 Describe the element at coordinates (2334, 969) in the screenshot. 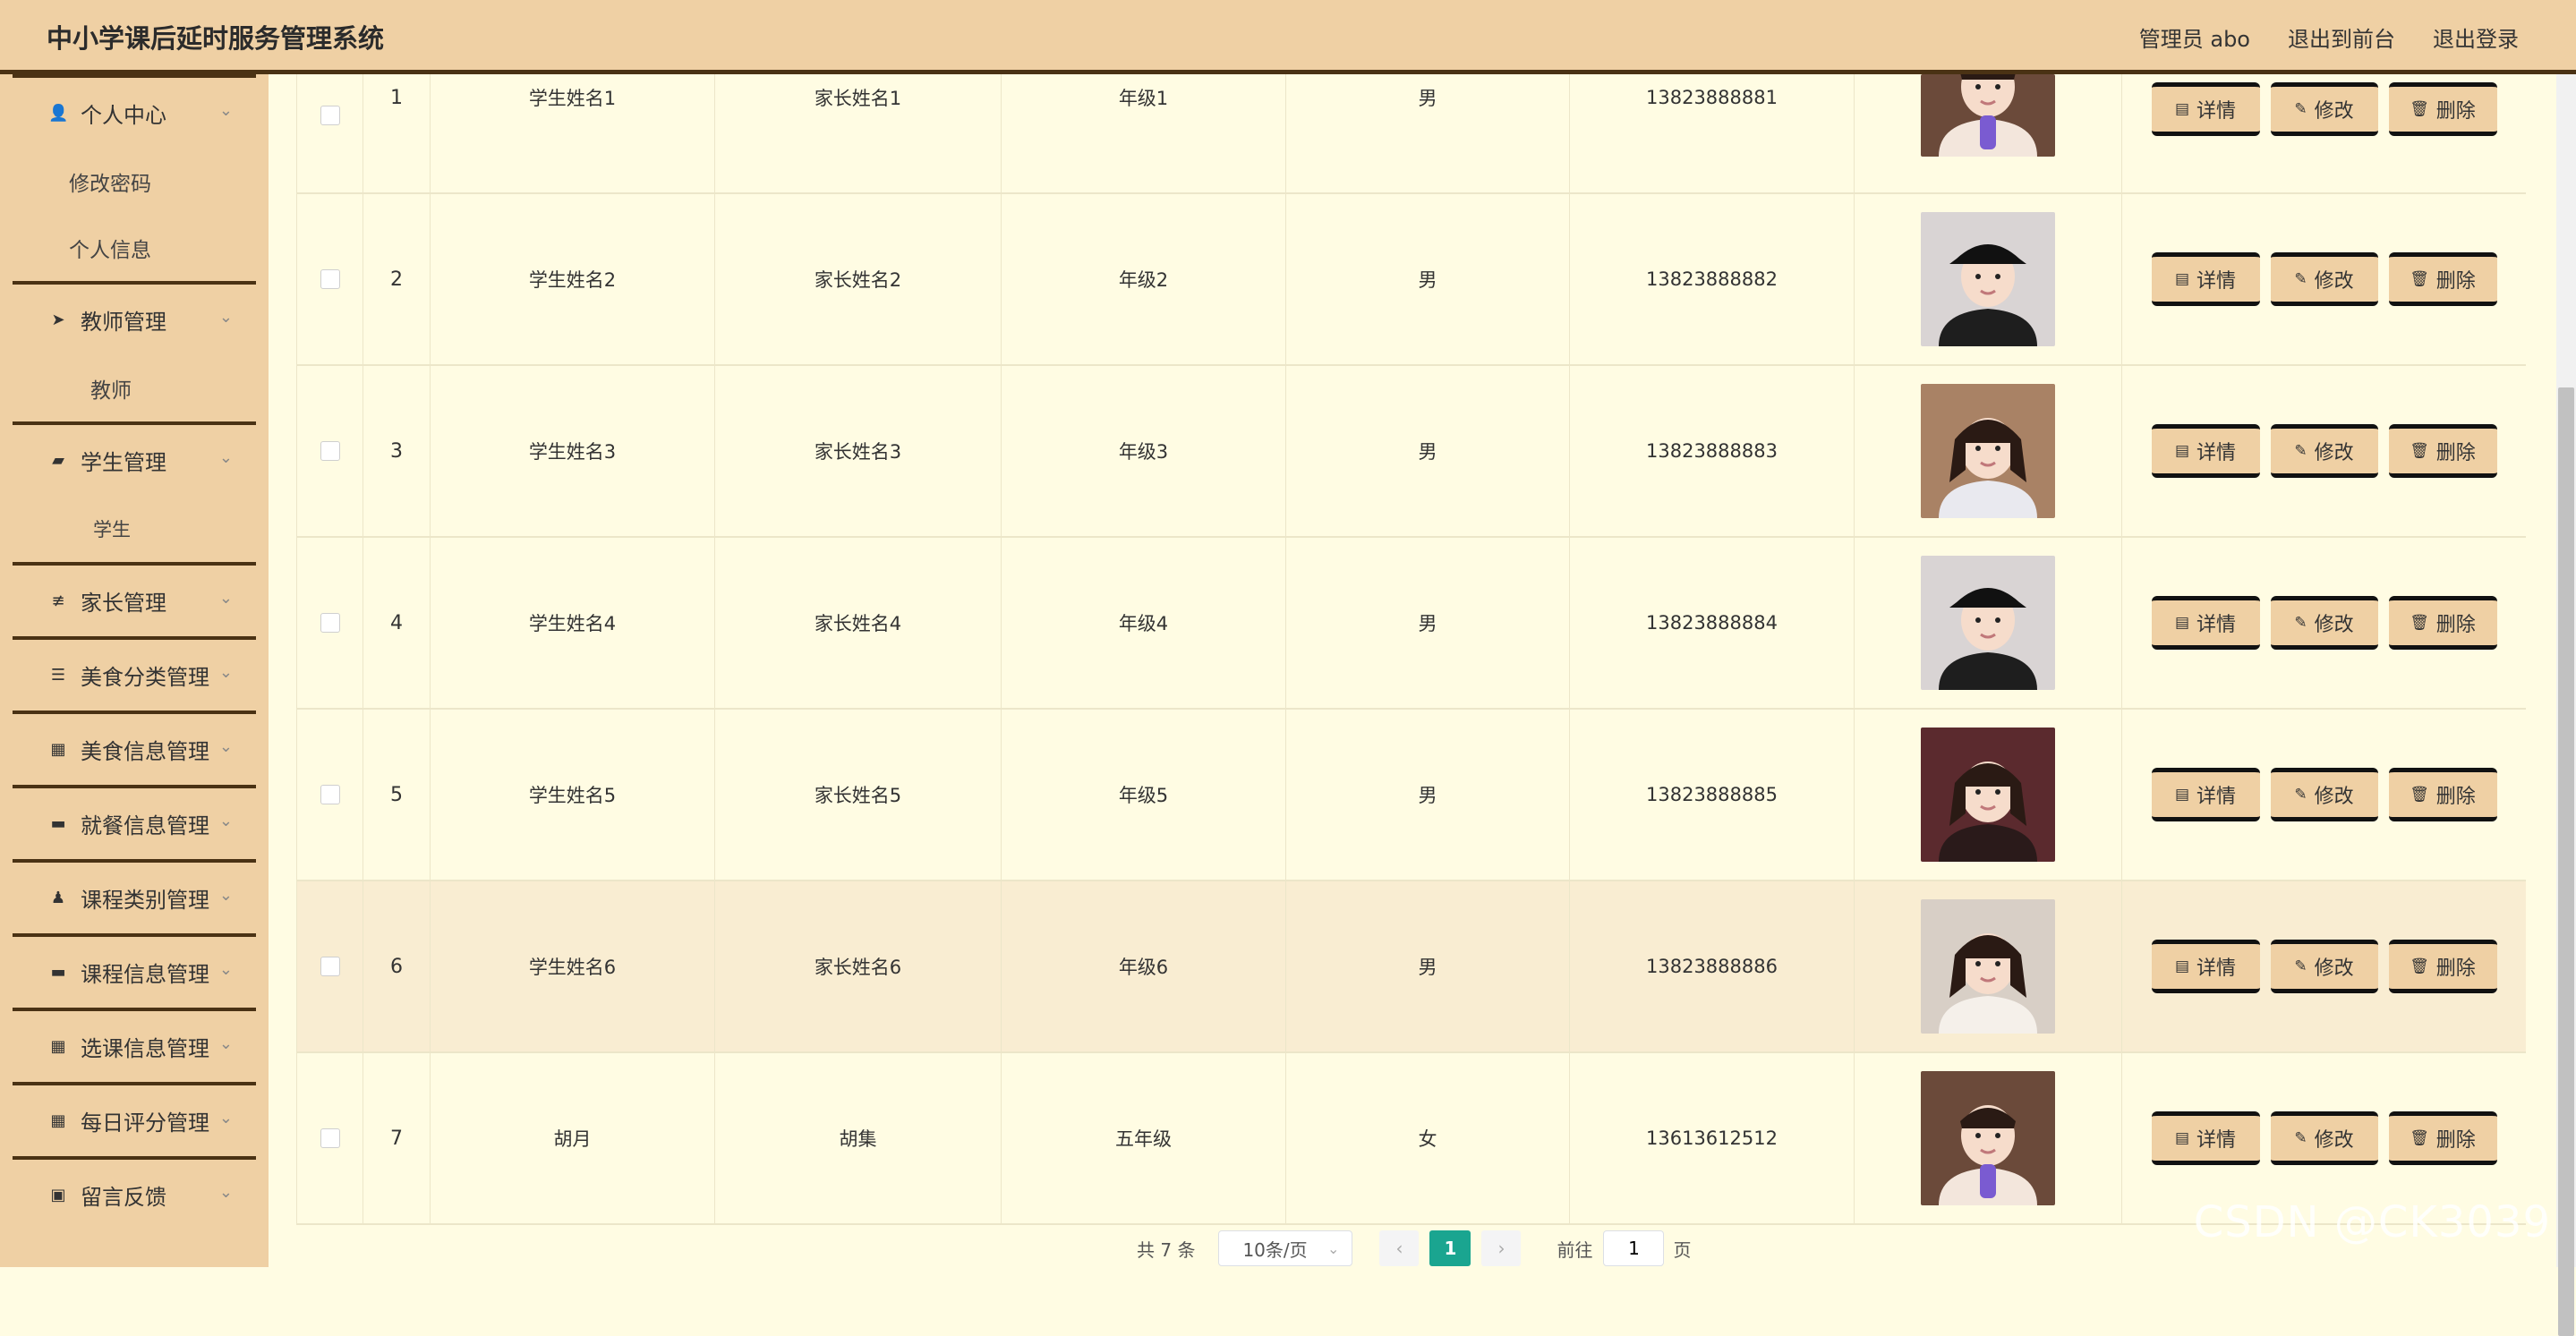

I see `edit-button-label: 修改` at that location.